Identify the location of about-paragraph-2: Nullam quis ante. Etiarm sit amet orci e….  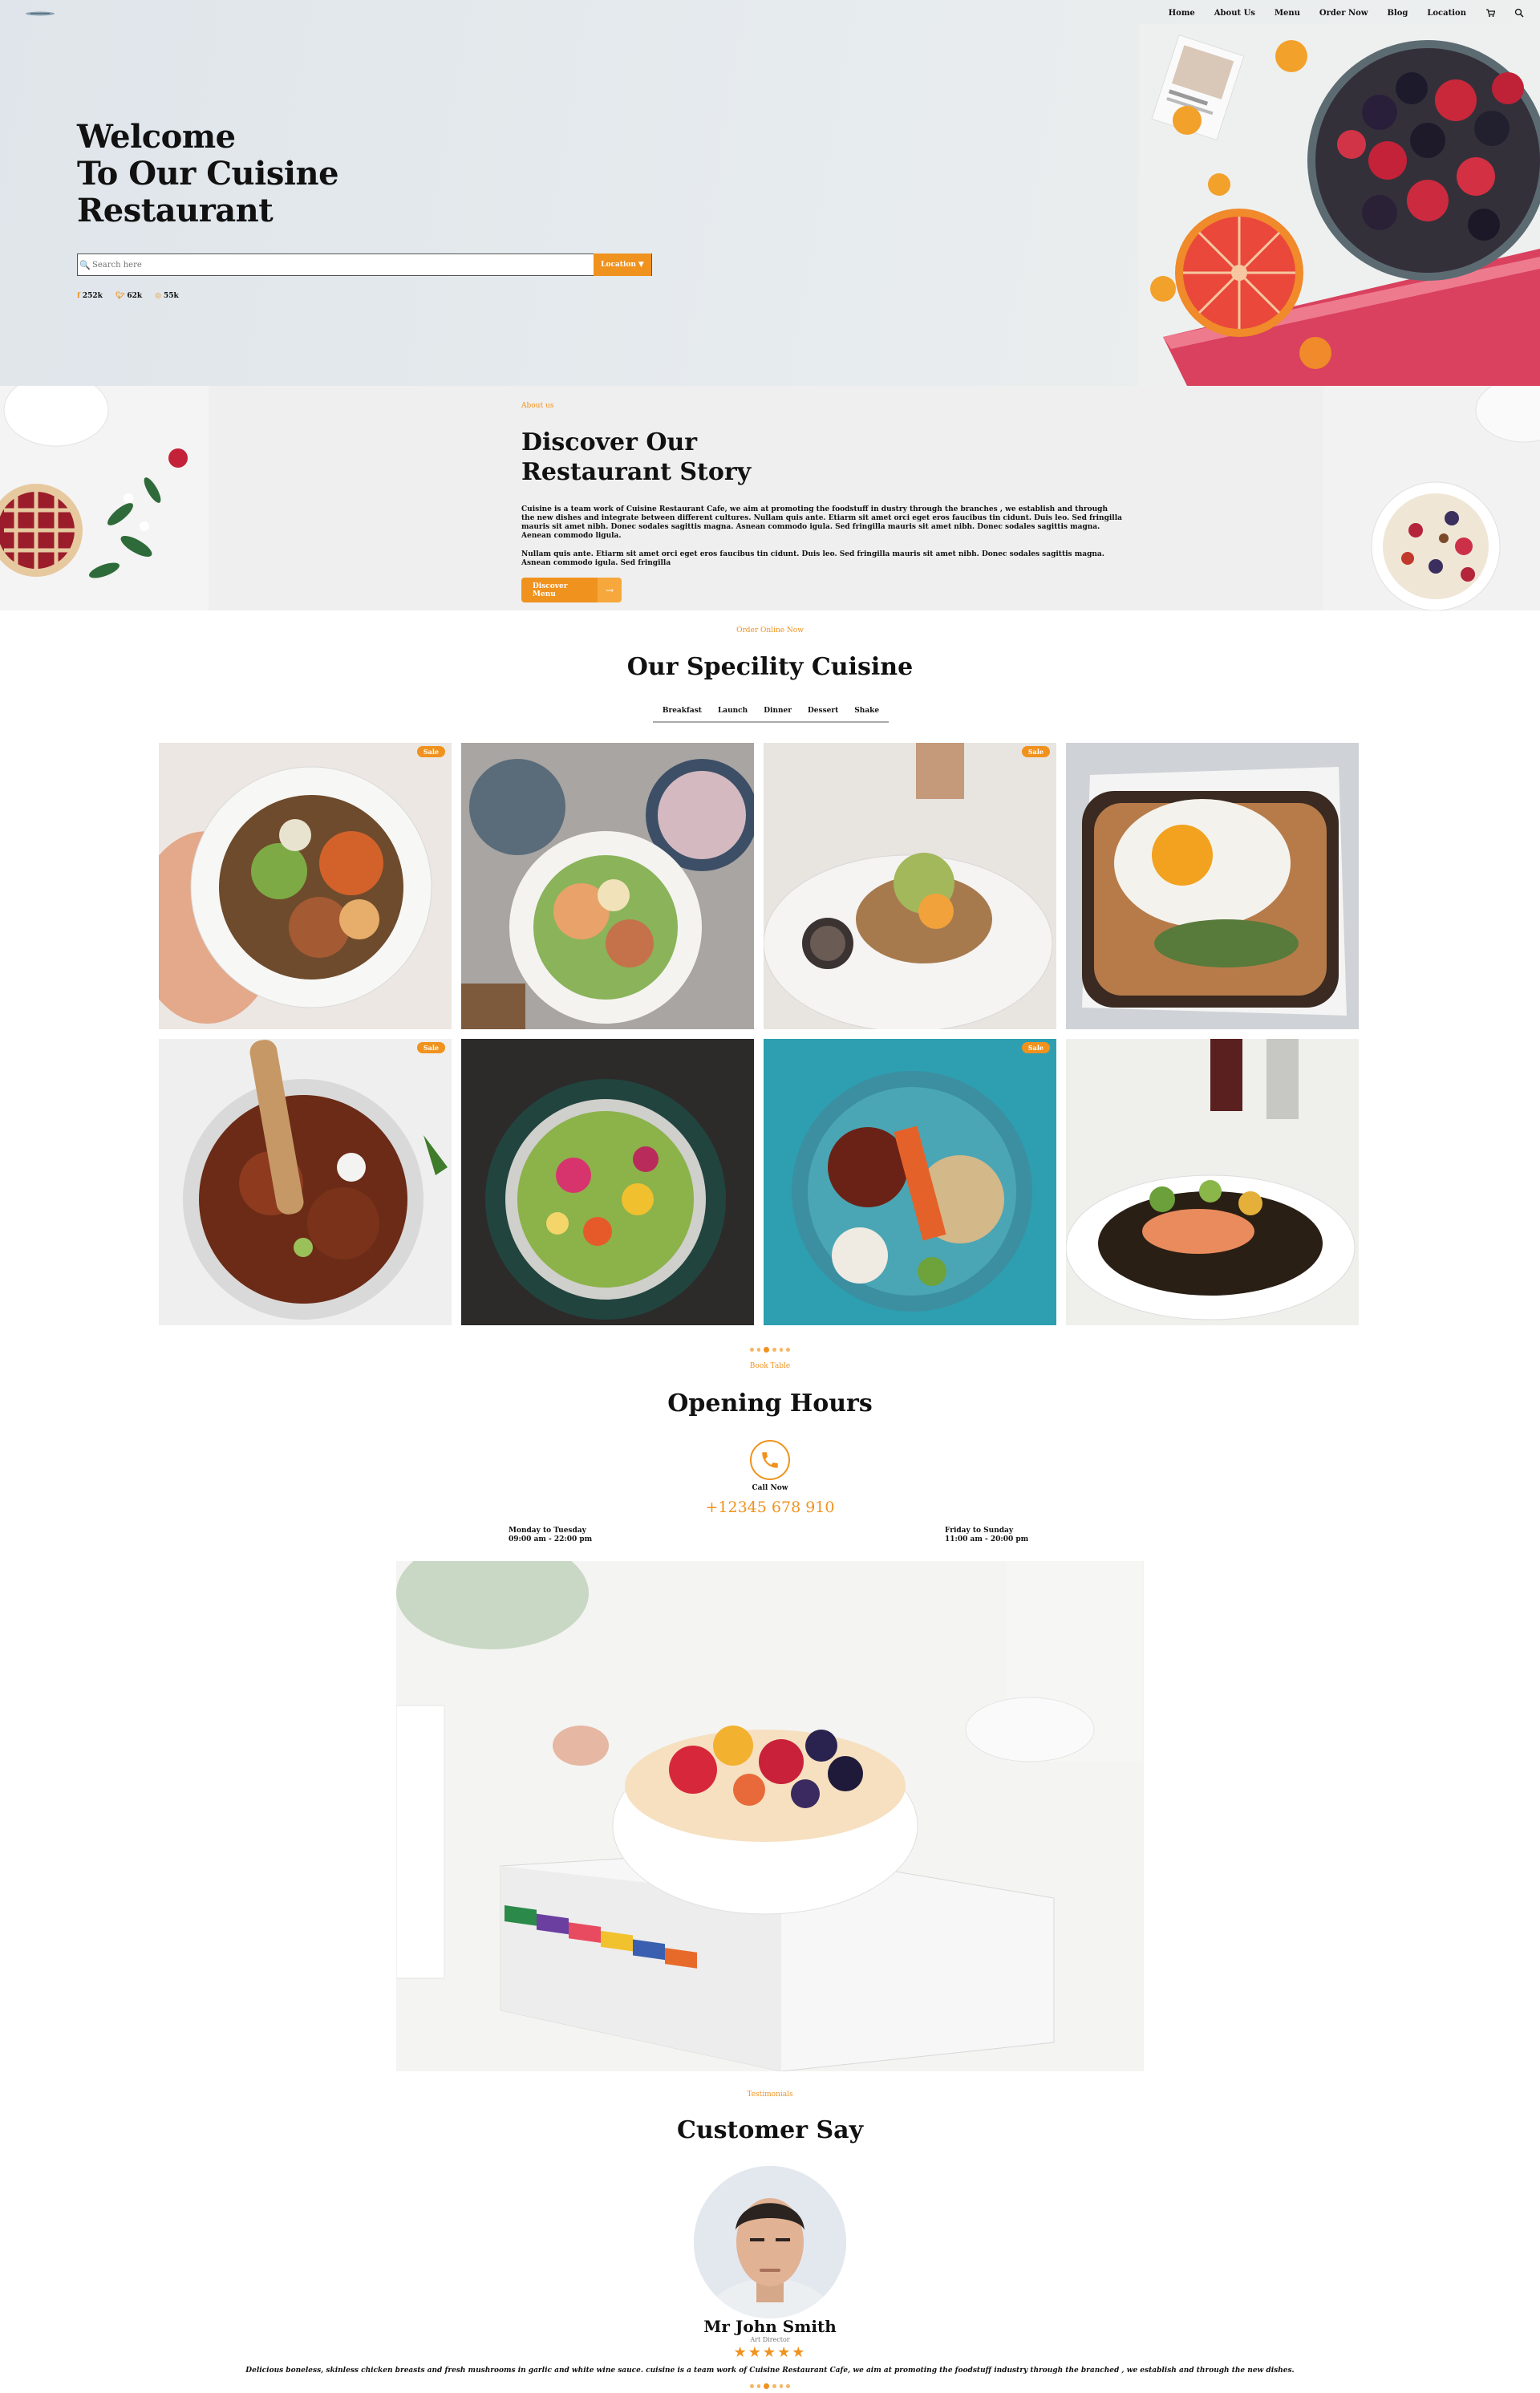
(812, 558).